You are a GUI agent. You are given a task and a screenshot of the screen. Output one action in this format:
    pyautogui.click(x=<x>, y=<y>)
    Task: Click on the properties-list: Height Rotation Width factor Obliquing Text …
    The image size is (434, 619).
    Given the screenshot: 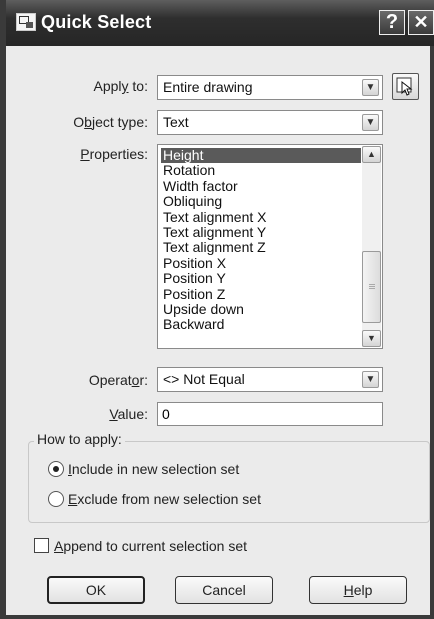 What is the action you would take?
    pyautogui.click(x=261, y=240)
    